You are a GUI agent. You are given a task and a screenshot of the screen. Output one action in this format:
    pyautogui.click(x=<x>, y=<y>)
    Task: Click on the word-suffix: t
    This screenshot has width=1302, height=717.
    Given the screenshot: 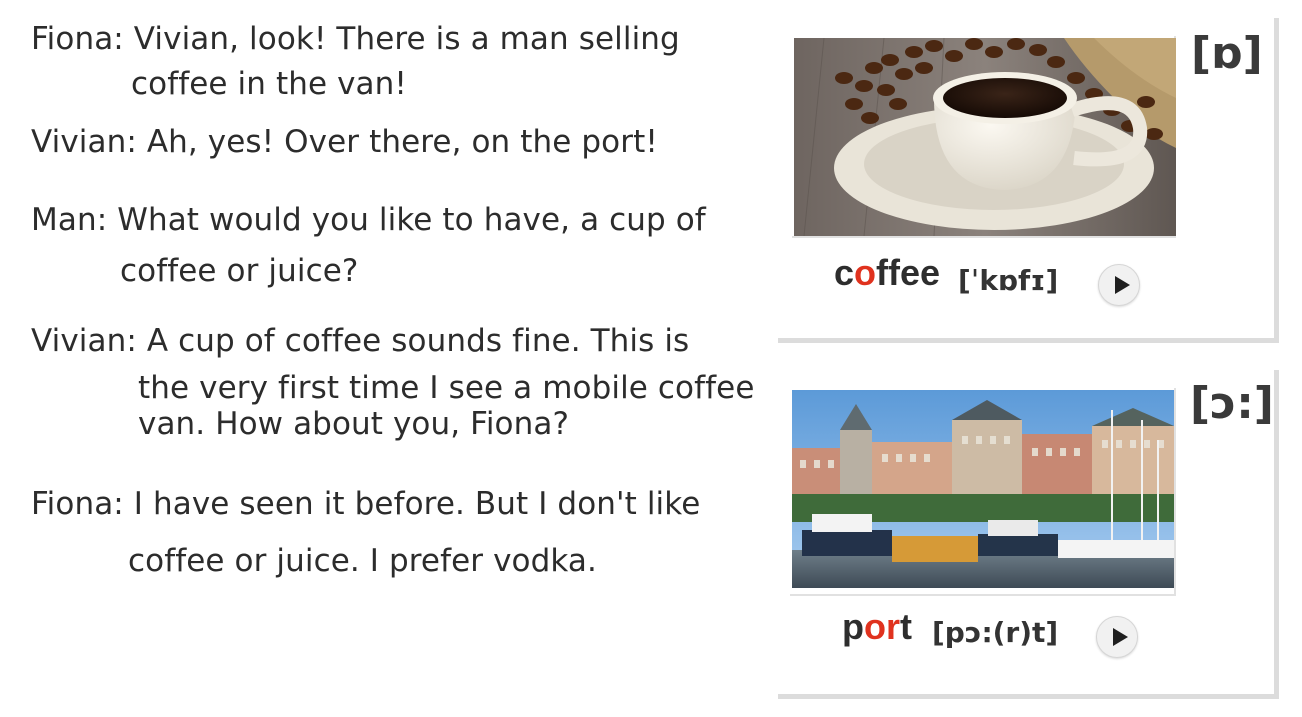 What is the action you would take?
    pyautogui.click(x=906, y=626)
    